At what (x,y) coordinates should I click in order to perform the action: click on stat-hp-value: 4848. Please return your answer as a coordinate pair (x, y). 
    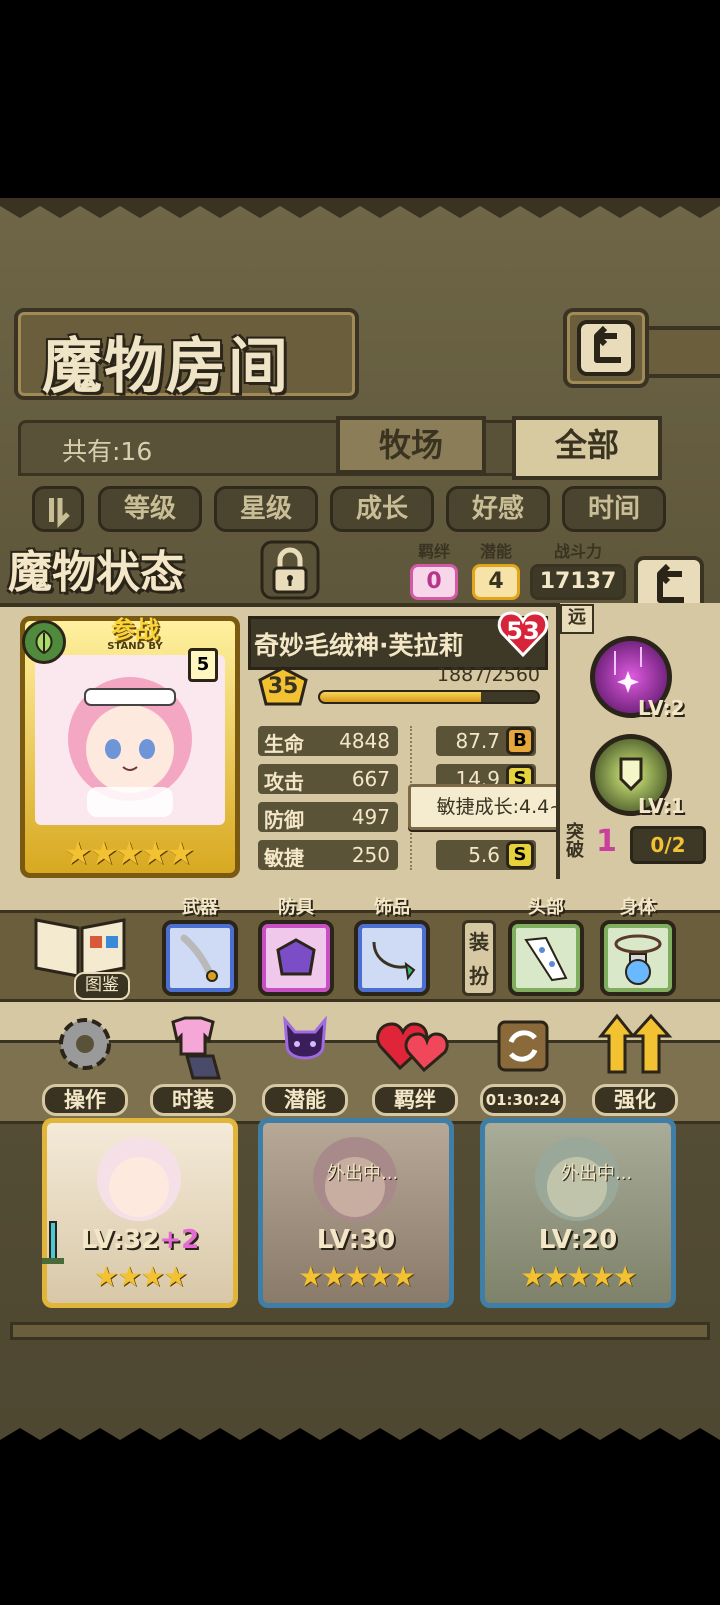
    Looking at the image, I should click on (364, 741).